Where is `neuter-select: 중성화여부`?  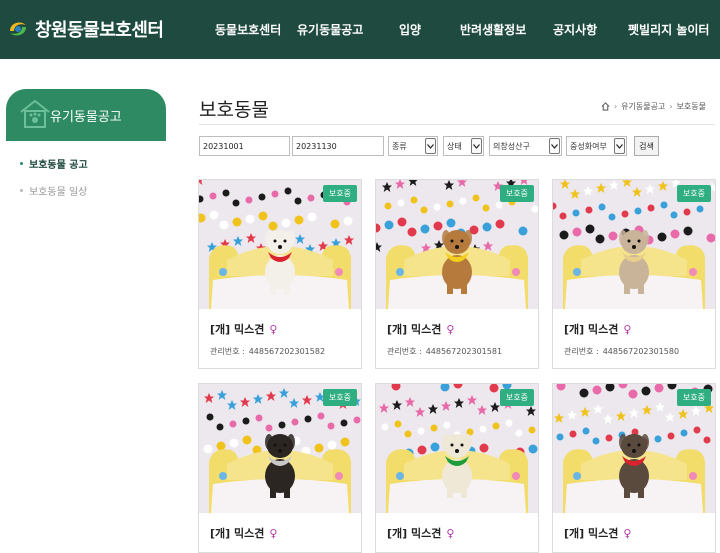 neuter-select: 중성화여부 is located at coordinates (596, 146).